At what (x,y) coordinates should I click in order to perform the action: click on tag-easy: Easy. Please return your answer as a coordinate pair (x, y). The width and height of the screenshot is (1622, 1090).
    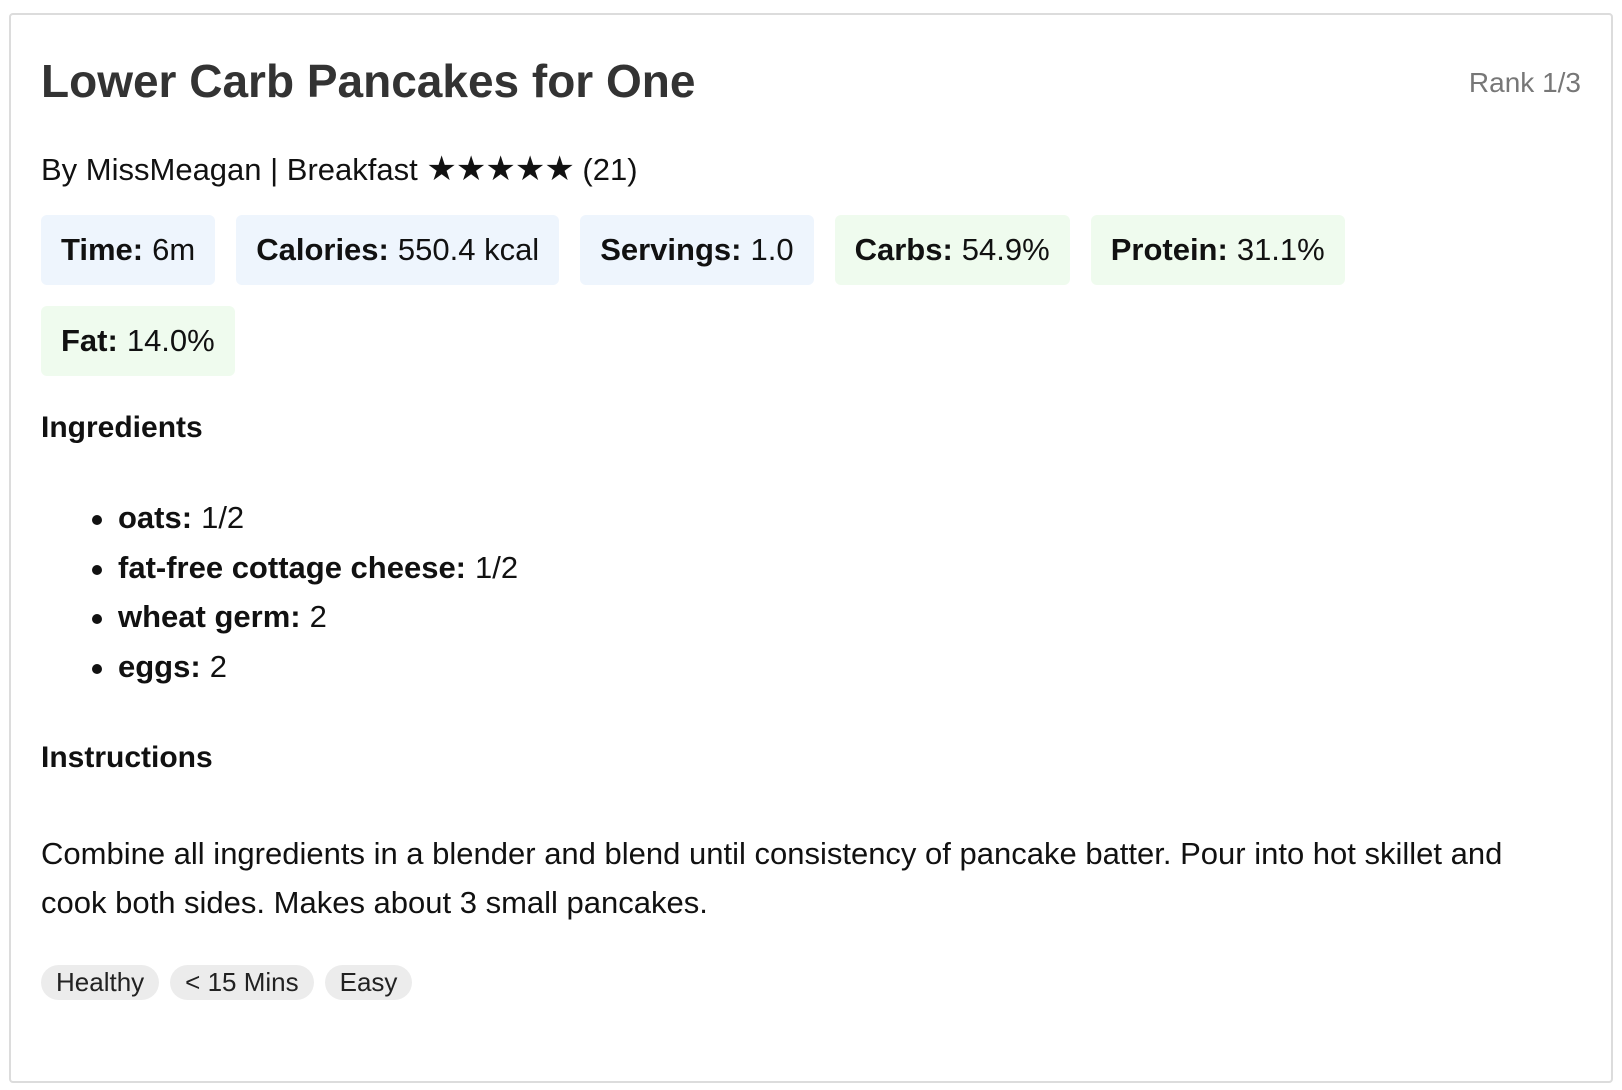
    Looking at the image, I should click on (368, 982).